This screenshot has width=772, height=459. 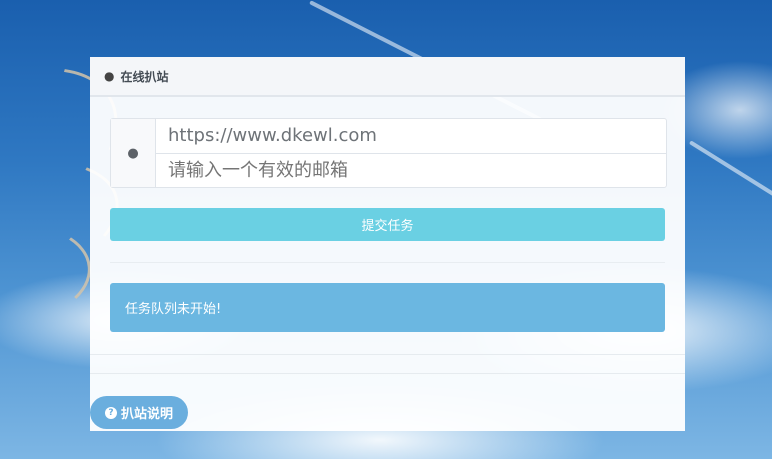 I want to click on help-button: ? 扒站说明, so click(x=139, y=412).